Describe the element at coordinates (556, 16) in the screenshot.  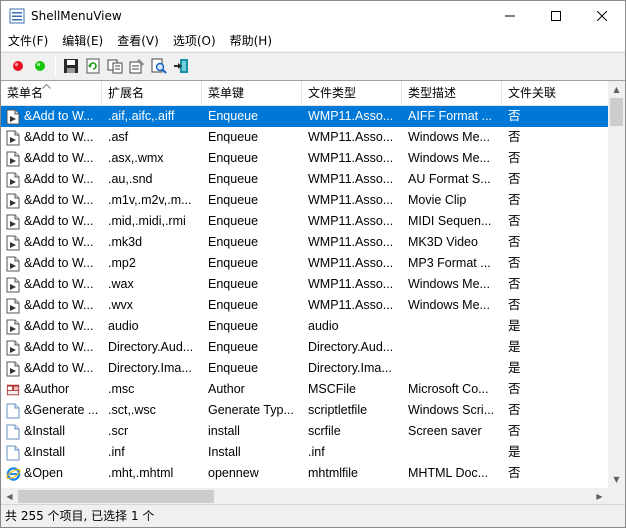
I see `maximize-button` at that location.